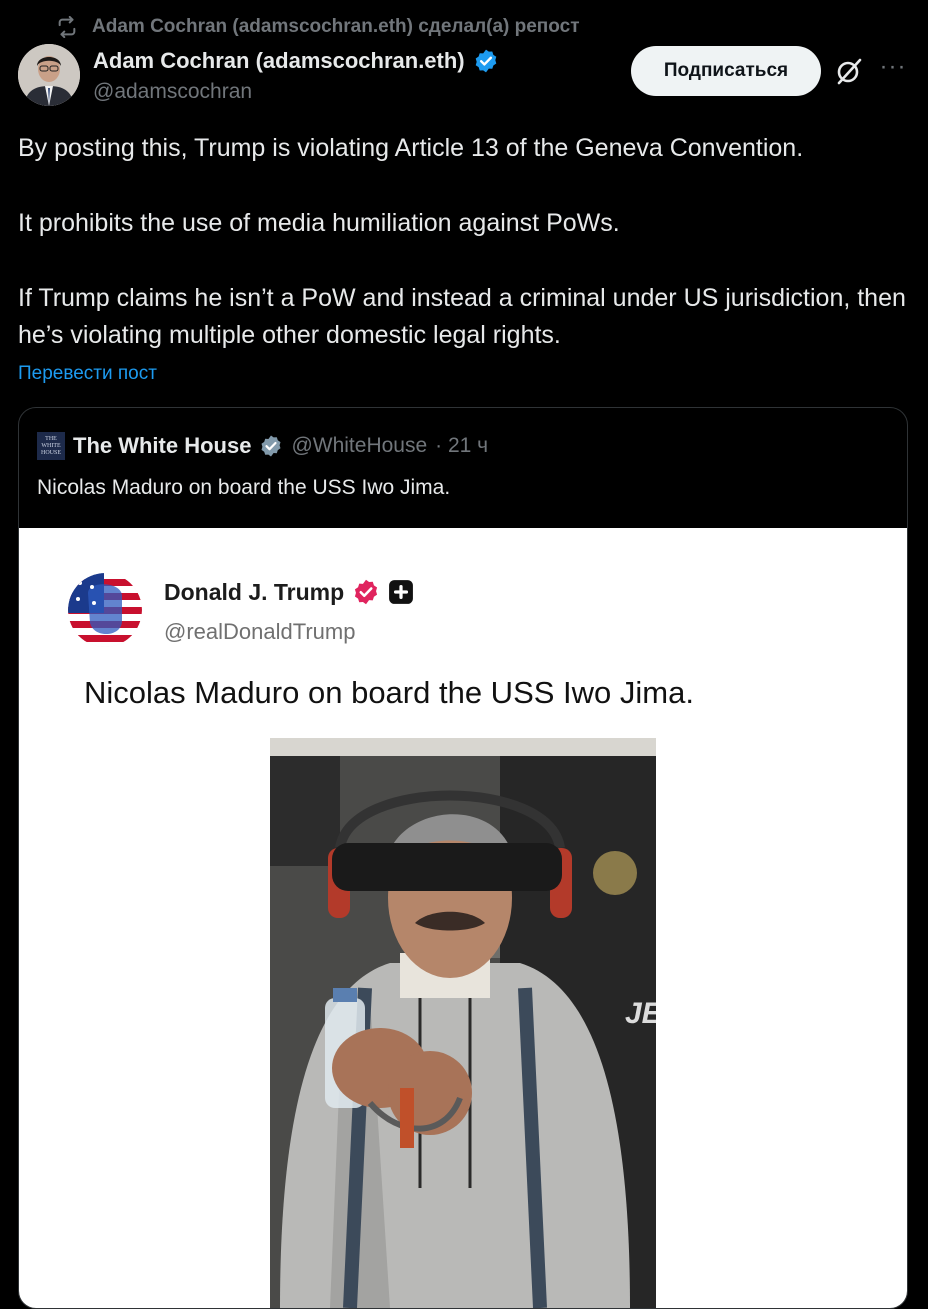 Image resolution: width=928 pixels, height=1309 pixels. What do you see at coordinates (172, 92) in the screenshot?
I see `author-handle: @adamscochran` at bounding box center [172, 92].